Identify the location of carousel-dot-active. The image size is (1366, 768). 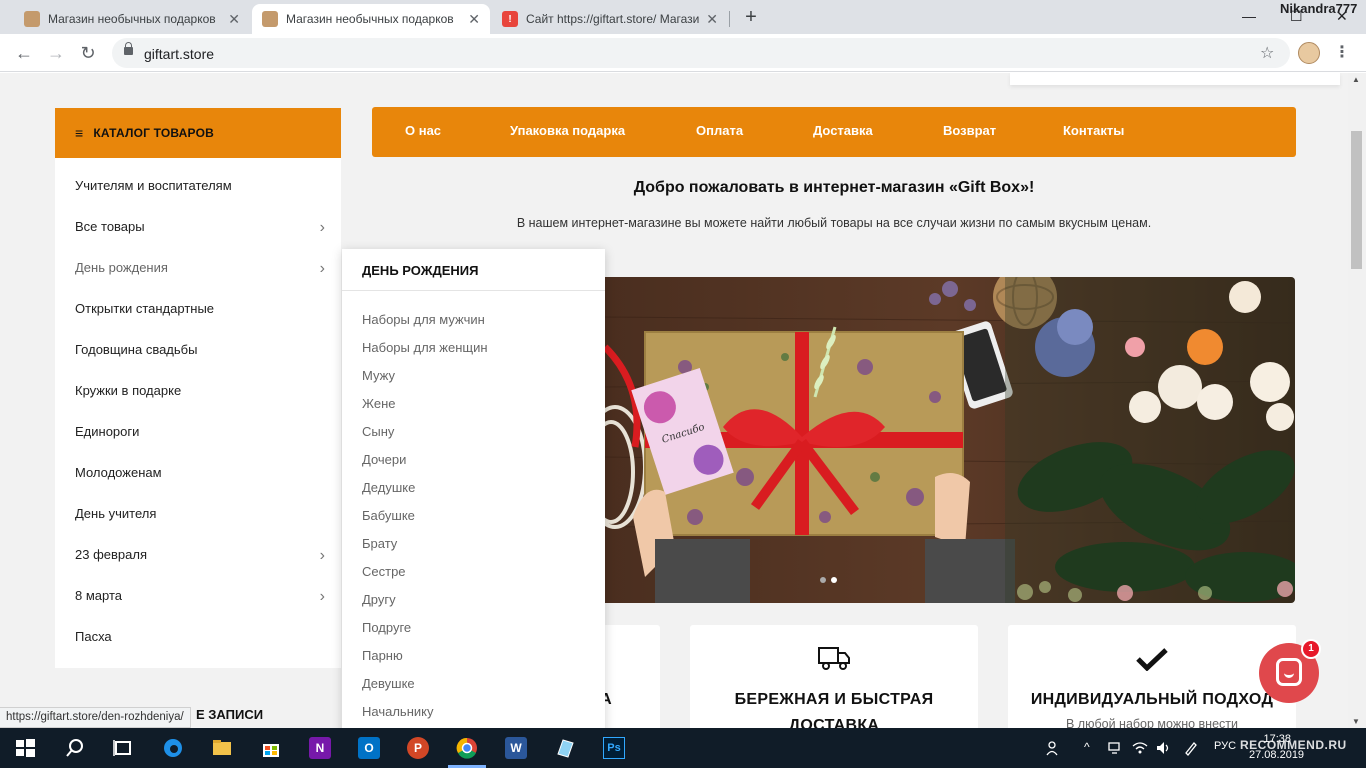
(834, 580).